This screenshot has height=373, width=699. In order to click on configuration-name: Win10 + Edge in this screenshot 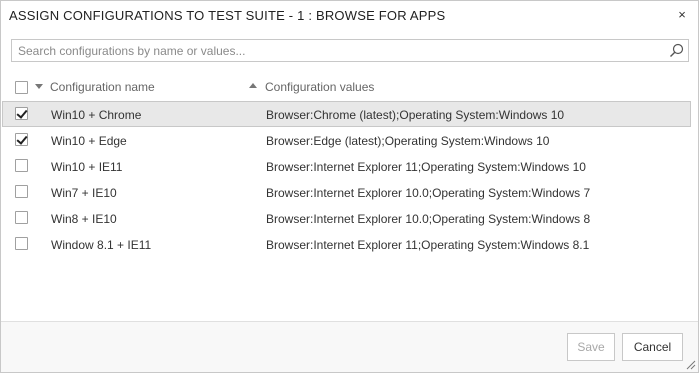, I will do `click(89, 141)`.